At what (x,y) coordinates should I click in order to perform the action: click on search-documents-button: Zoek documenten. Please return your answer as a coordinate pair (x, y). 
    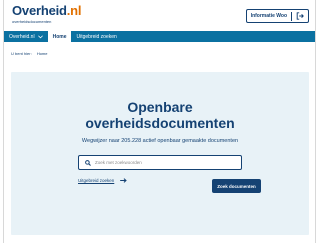
    Looking at the image, I should click on (236, 186).